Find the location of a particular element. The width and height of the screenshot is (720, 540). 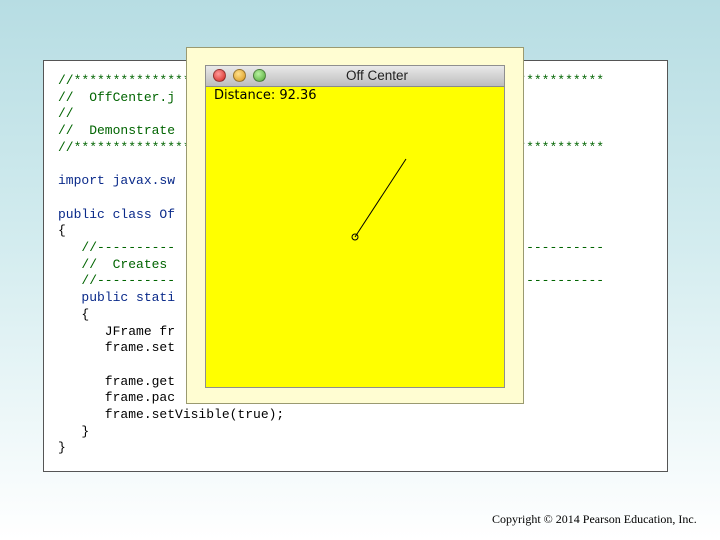

distance-line is located at coordinates (380, 198).